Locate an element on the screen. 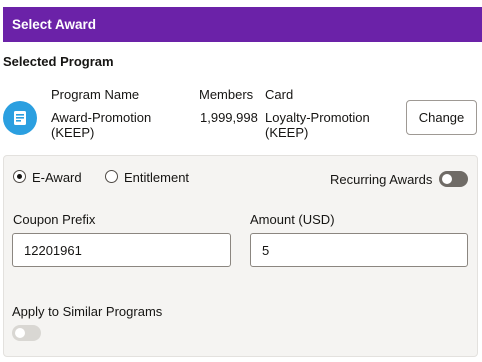 The width and height of the screenshot is (482, 362). program-name-value: Award-Promotion (KEEP) is located at coordinates (101, 125).